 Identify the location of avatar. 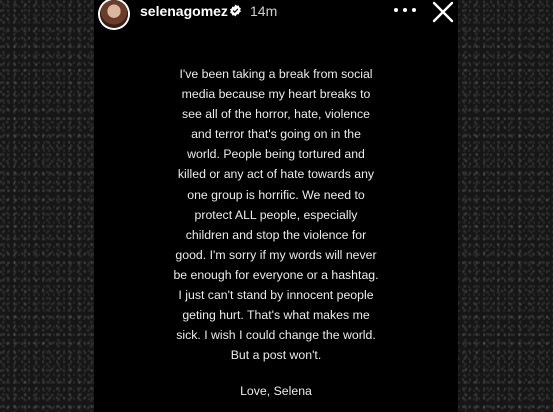
(114, 14).